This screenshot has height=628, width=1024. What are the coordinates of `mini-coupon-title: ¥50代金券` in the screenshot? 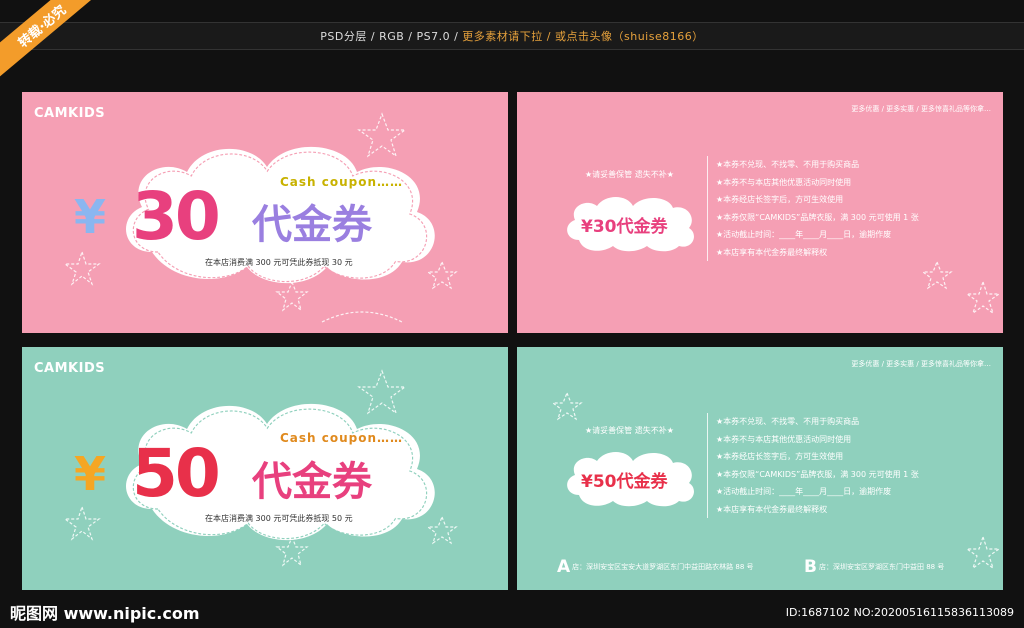 It's located at (624, 482).